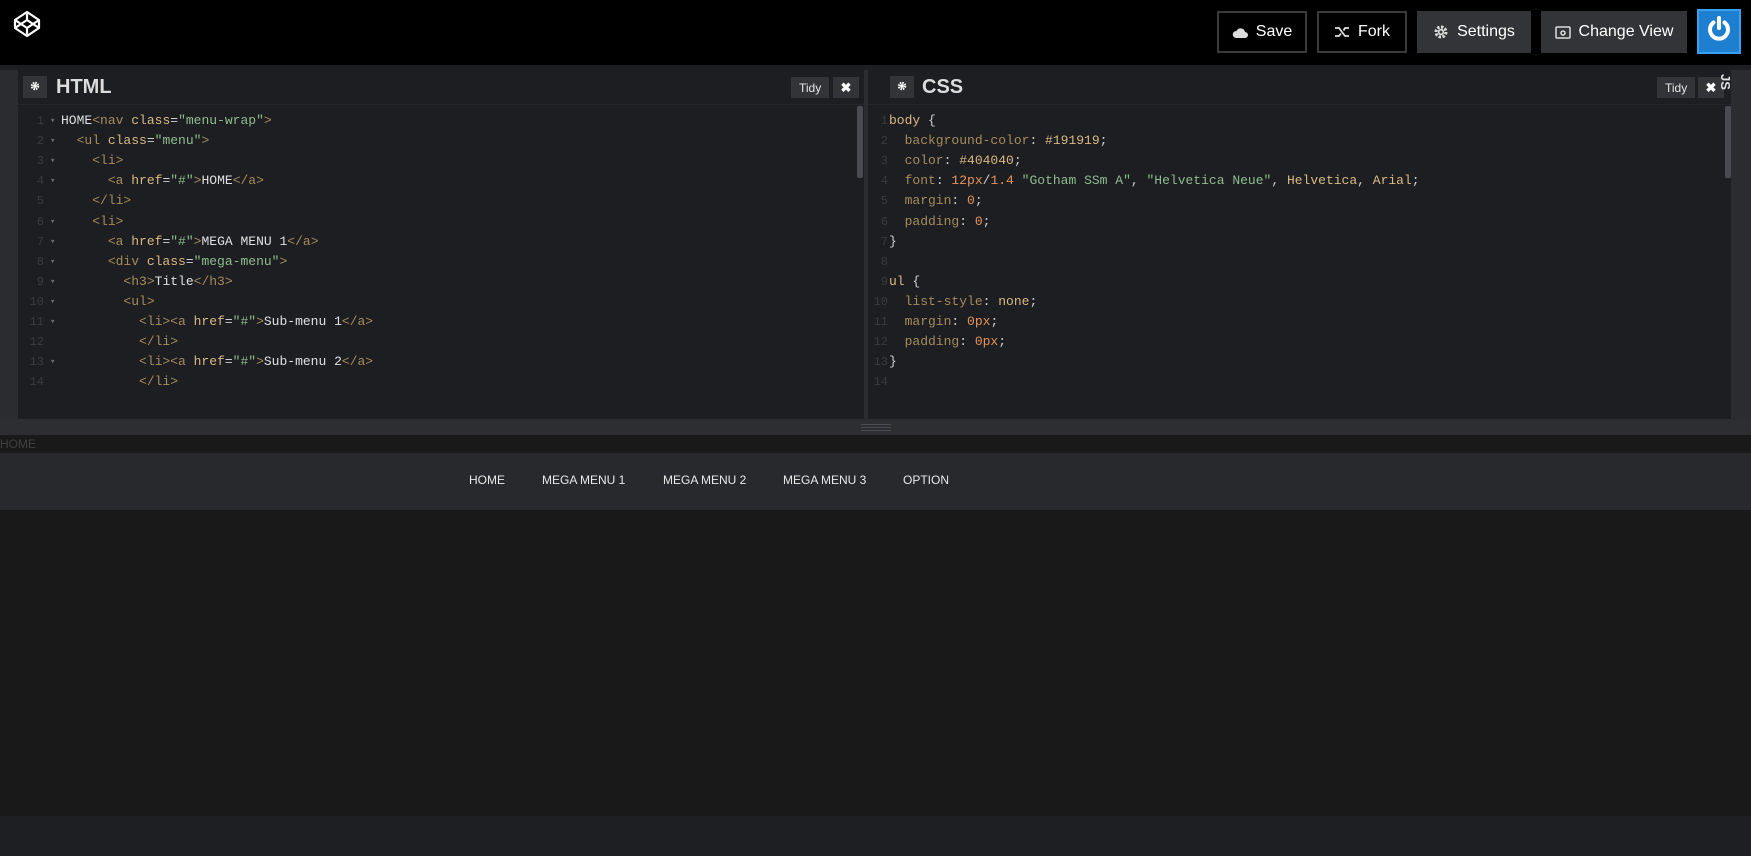 This screenshot has width=1751, height=856. What do you see at coordinates (963, 302) in the screenshot?
I see `code-text: list-style: none;` at bounding box center [963, 302].